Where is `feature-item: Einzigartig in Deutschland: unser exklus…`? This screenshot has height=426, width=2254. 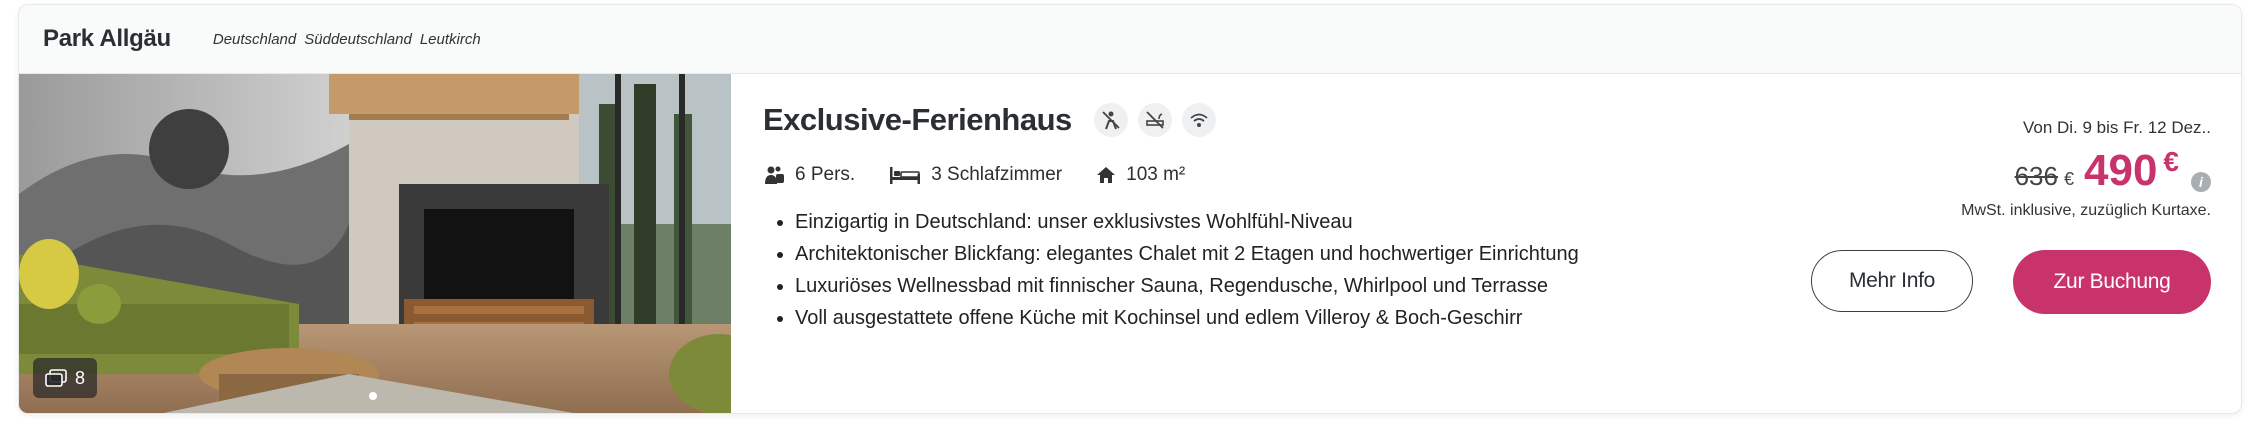 feature-item: Einzigartig in Deutschland: unser exklus… is located at coordinates (1209, 222).